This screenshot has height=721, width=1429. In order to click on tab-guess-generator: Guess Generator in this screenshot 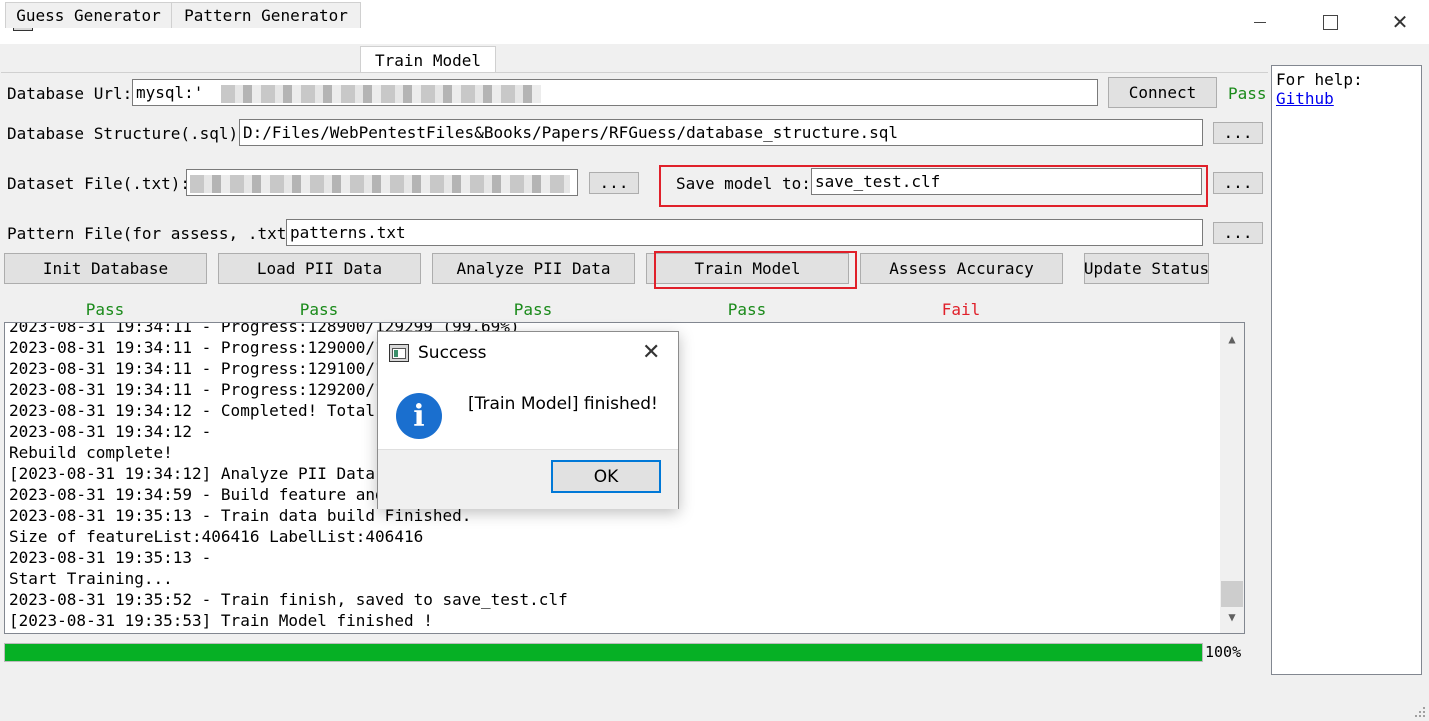, I will do `click(88, 15)`.